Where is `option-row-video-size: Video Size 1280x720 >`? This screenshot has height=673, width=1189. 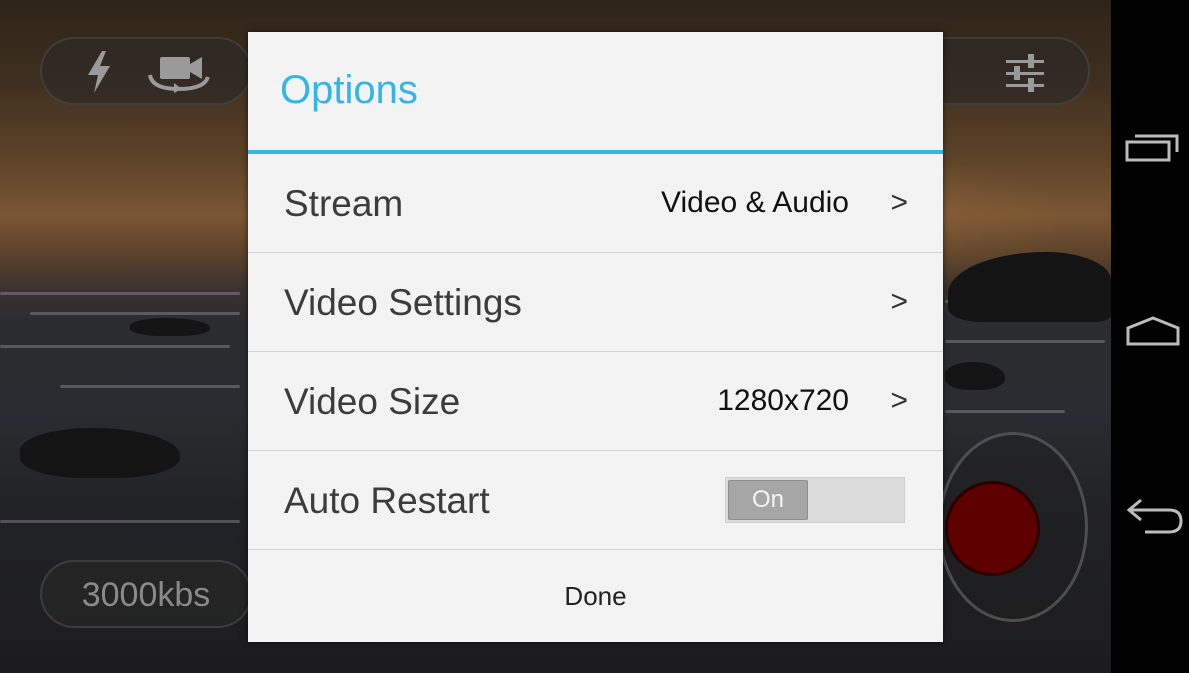 option-row-video-size: Video Size 1280x720 > is located at coordinates (595, 401).